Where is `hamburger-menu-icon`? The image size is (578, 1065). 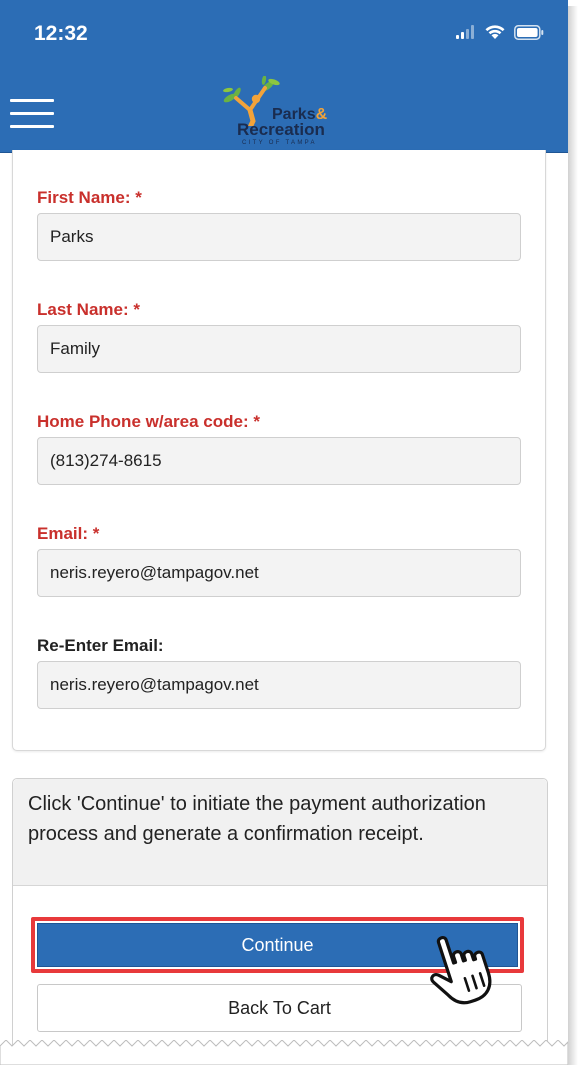
hamburger-menu-icon is located at coordinates (32, 114).